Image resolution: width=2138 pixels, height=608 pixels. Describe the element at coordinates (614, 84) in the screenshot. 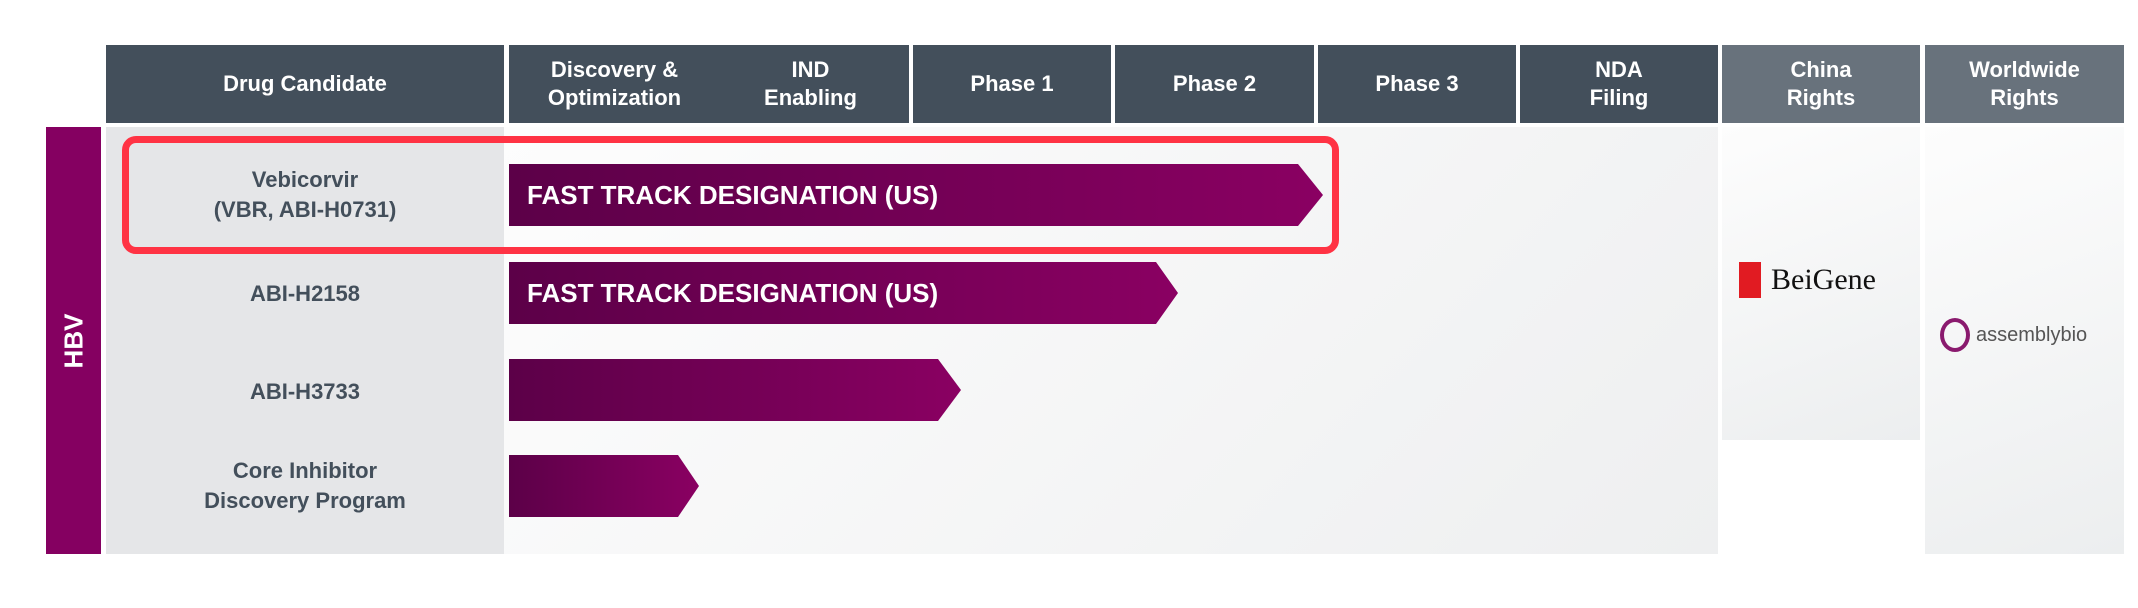

I see `header-discovery: Discovery & Optimization` at that location.